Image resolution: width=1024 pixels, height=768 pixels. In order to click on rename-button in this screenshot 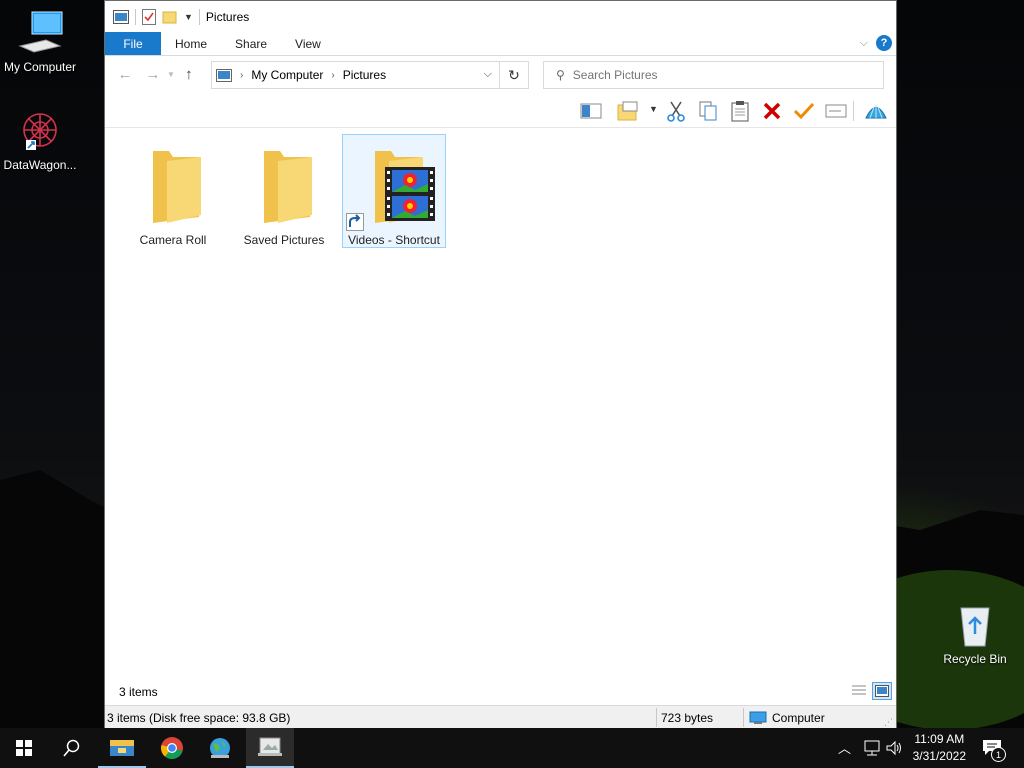, I will do `click(836, 111)`.